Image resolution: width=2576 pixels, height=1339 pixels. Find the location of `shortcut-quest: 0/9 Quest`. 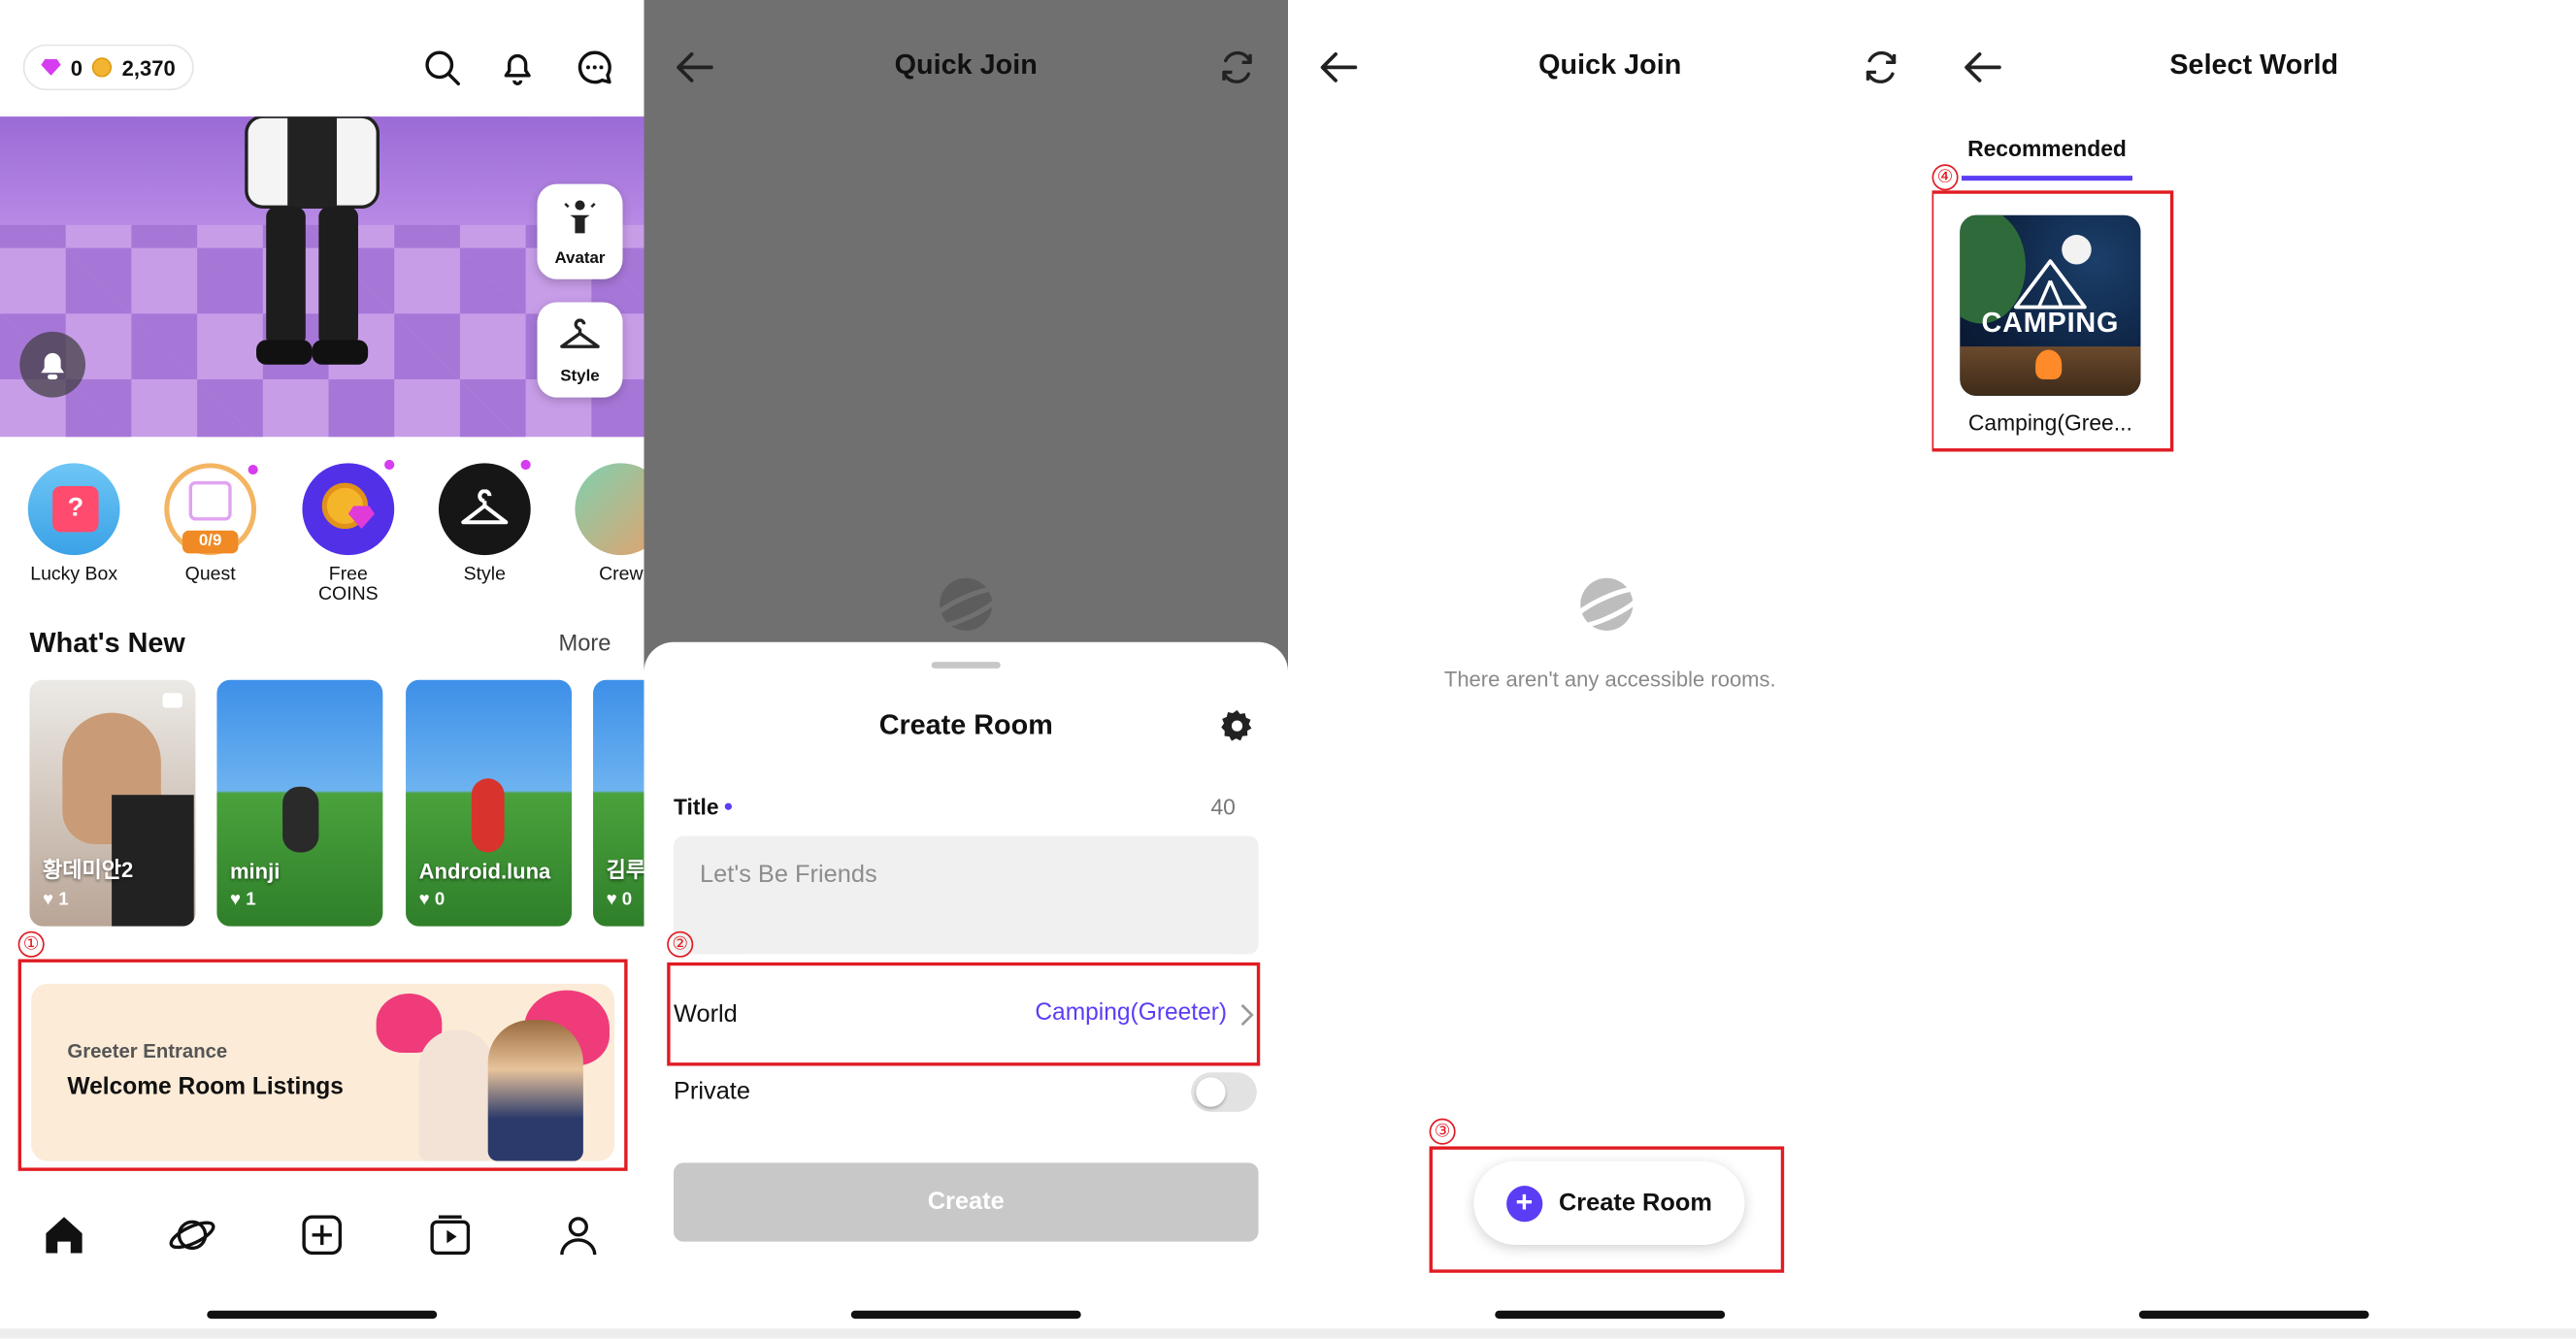

shortcut-quest: 0/9 Quest is located at coordinates (210, 524).